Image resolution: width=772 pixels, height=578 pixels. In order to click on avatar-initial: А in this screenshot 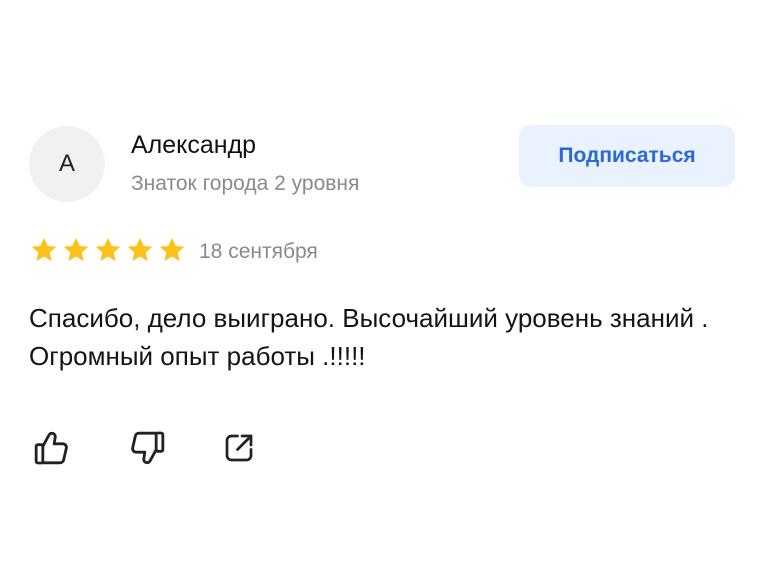, I will do `click(66, 163)`.